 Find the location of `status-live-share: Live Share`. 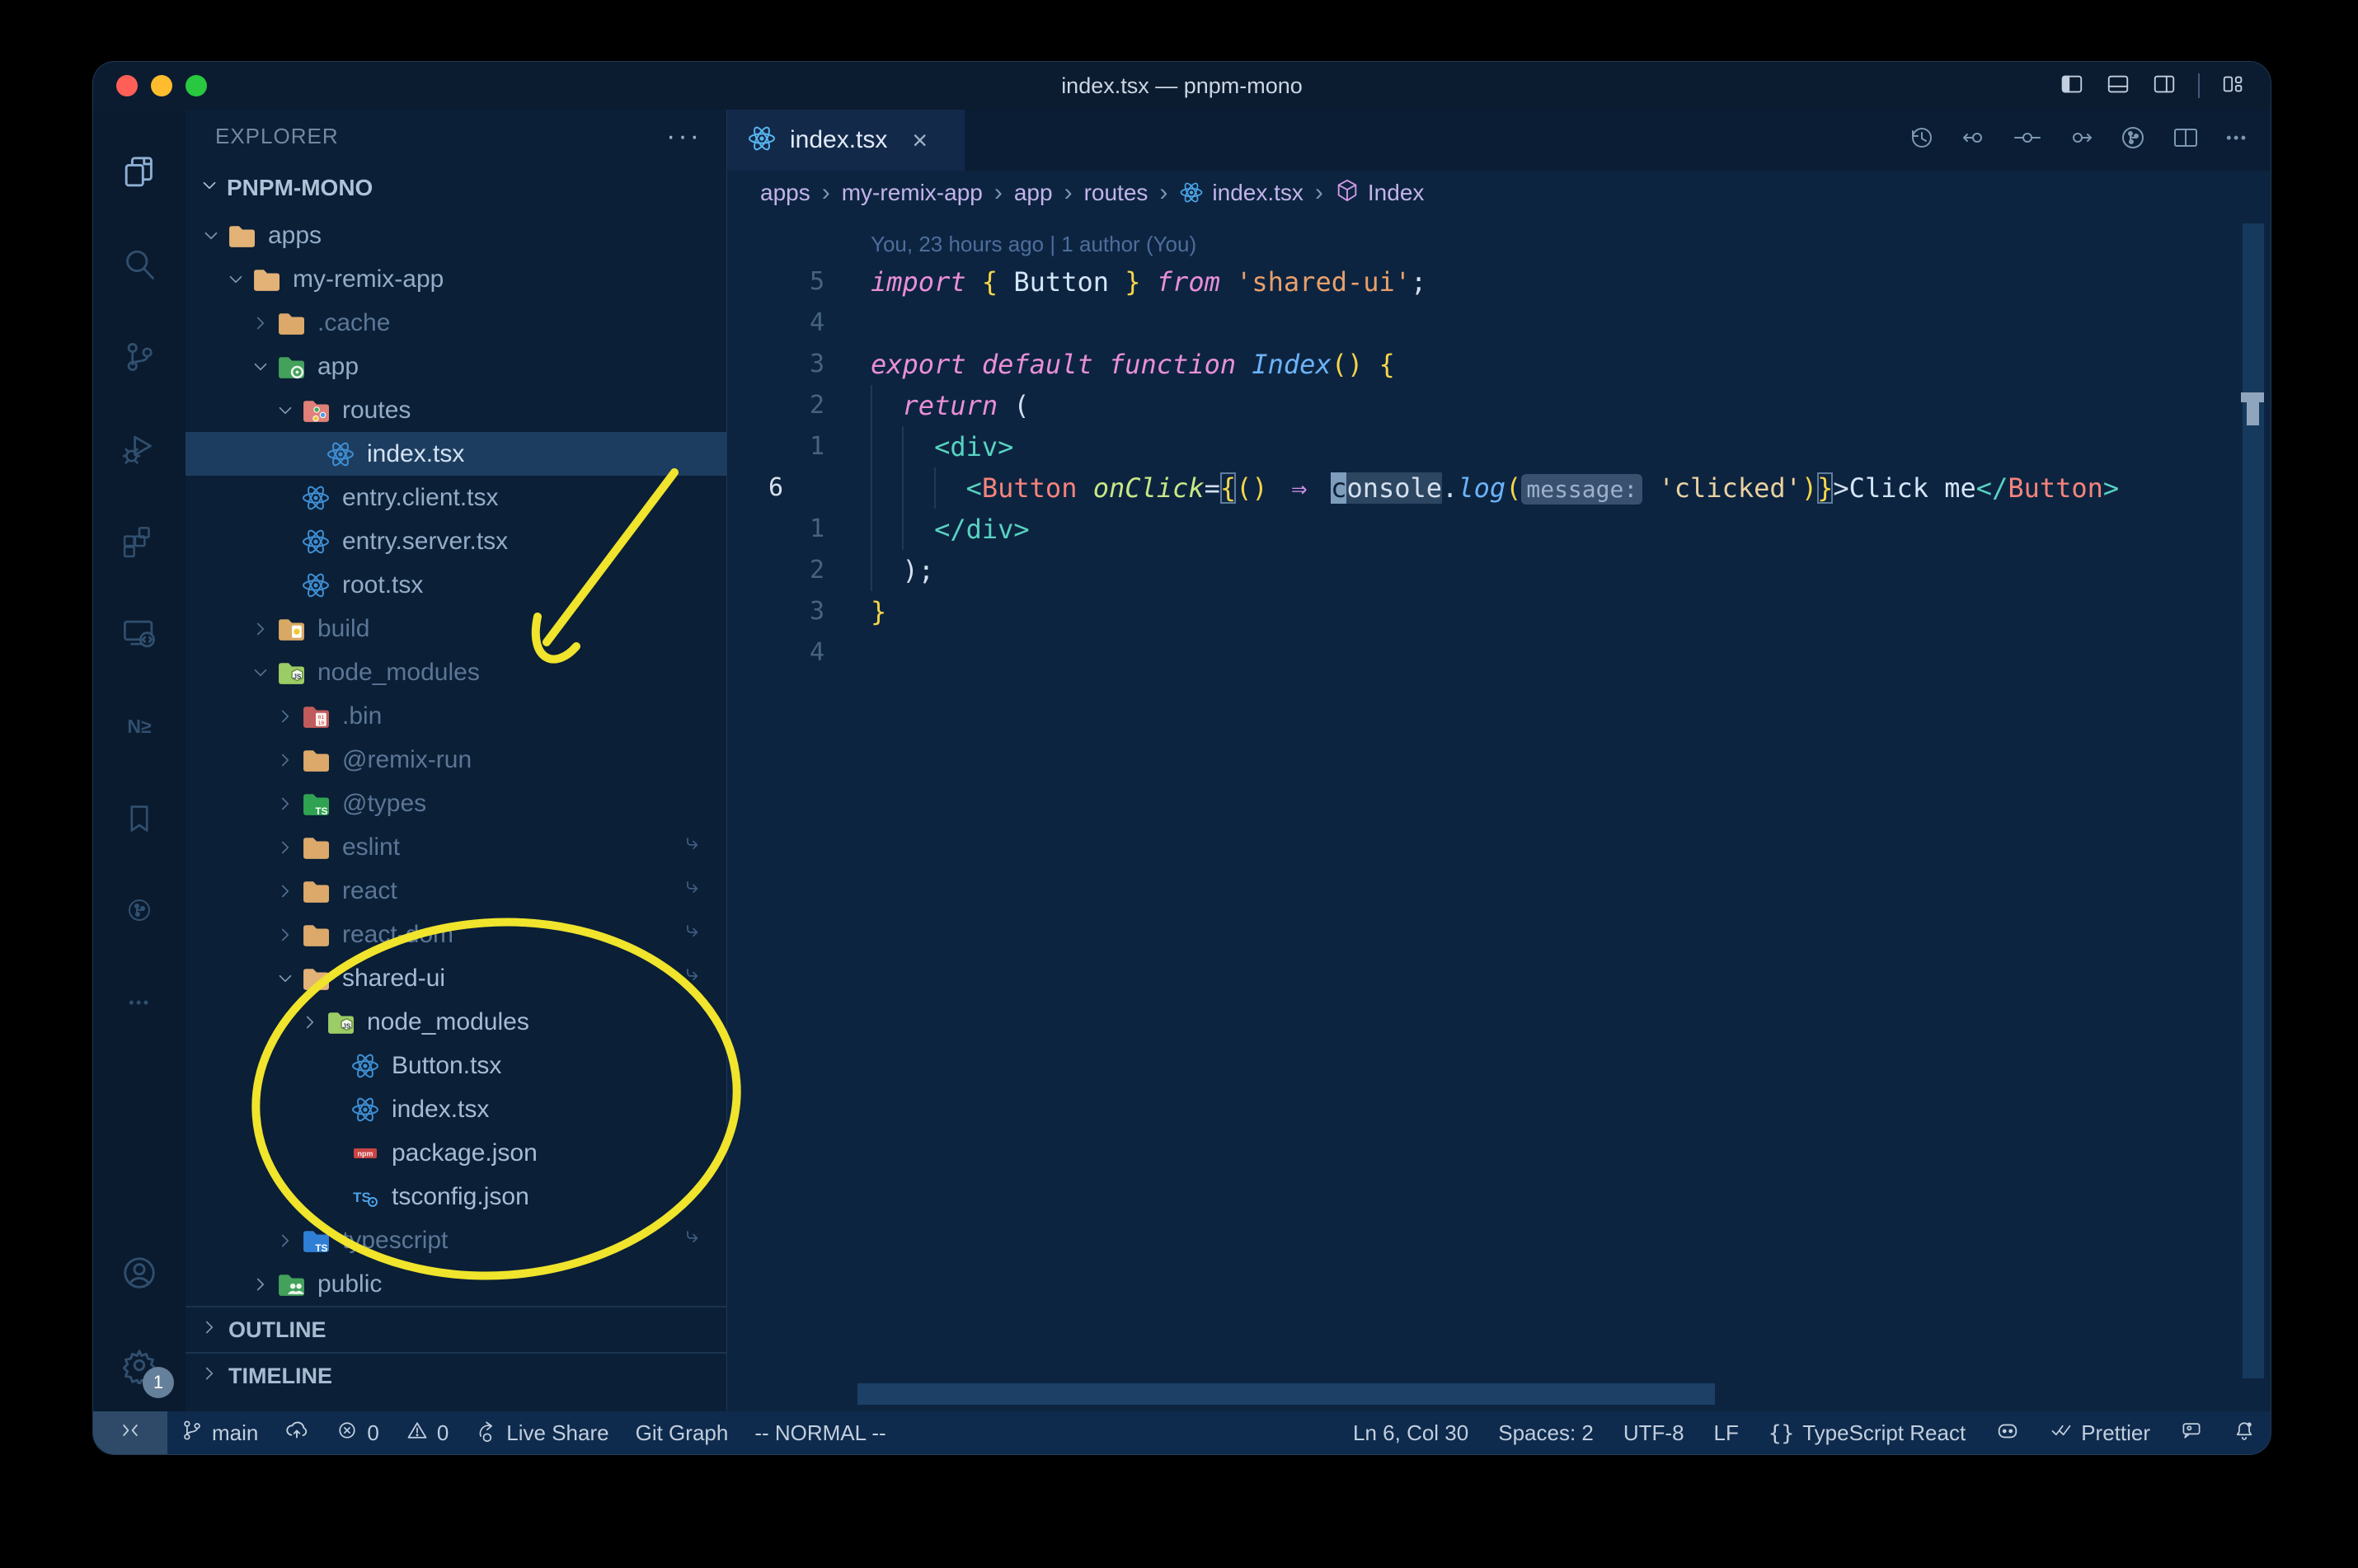

status-live-share: Live Share is located at coordinates (542, 1432).